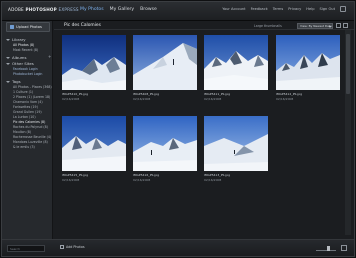  Describe the element at coordinates (345, 25) in the screenshot. I see `list-view-icon` at that location.